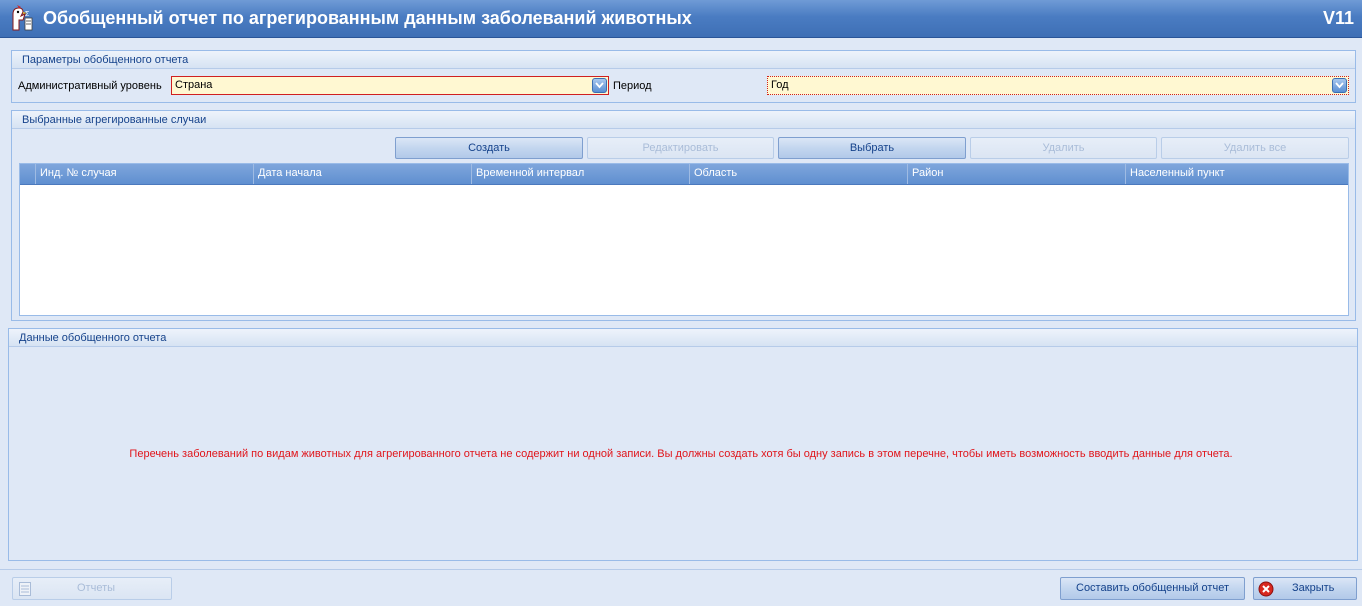  Describe the element at coordinates (390, 85) in the screenshot. I see `admin-level-combo: Страна` at that location.